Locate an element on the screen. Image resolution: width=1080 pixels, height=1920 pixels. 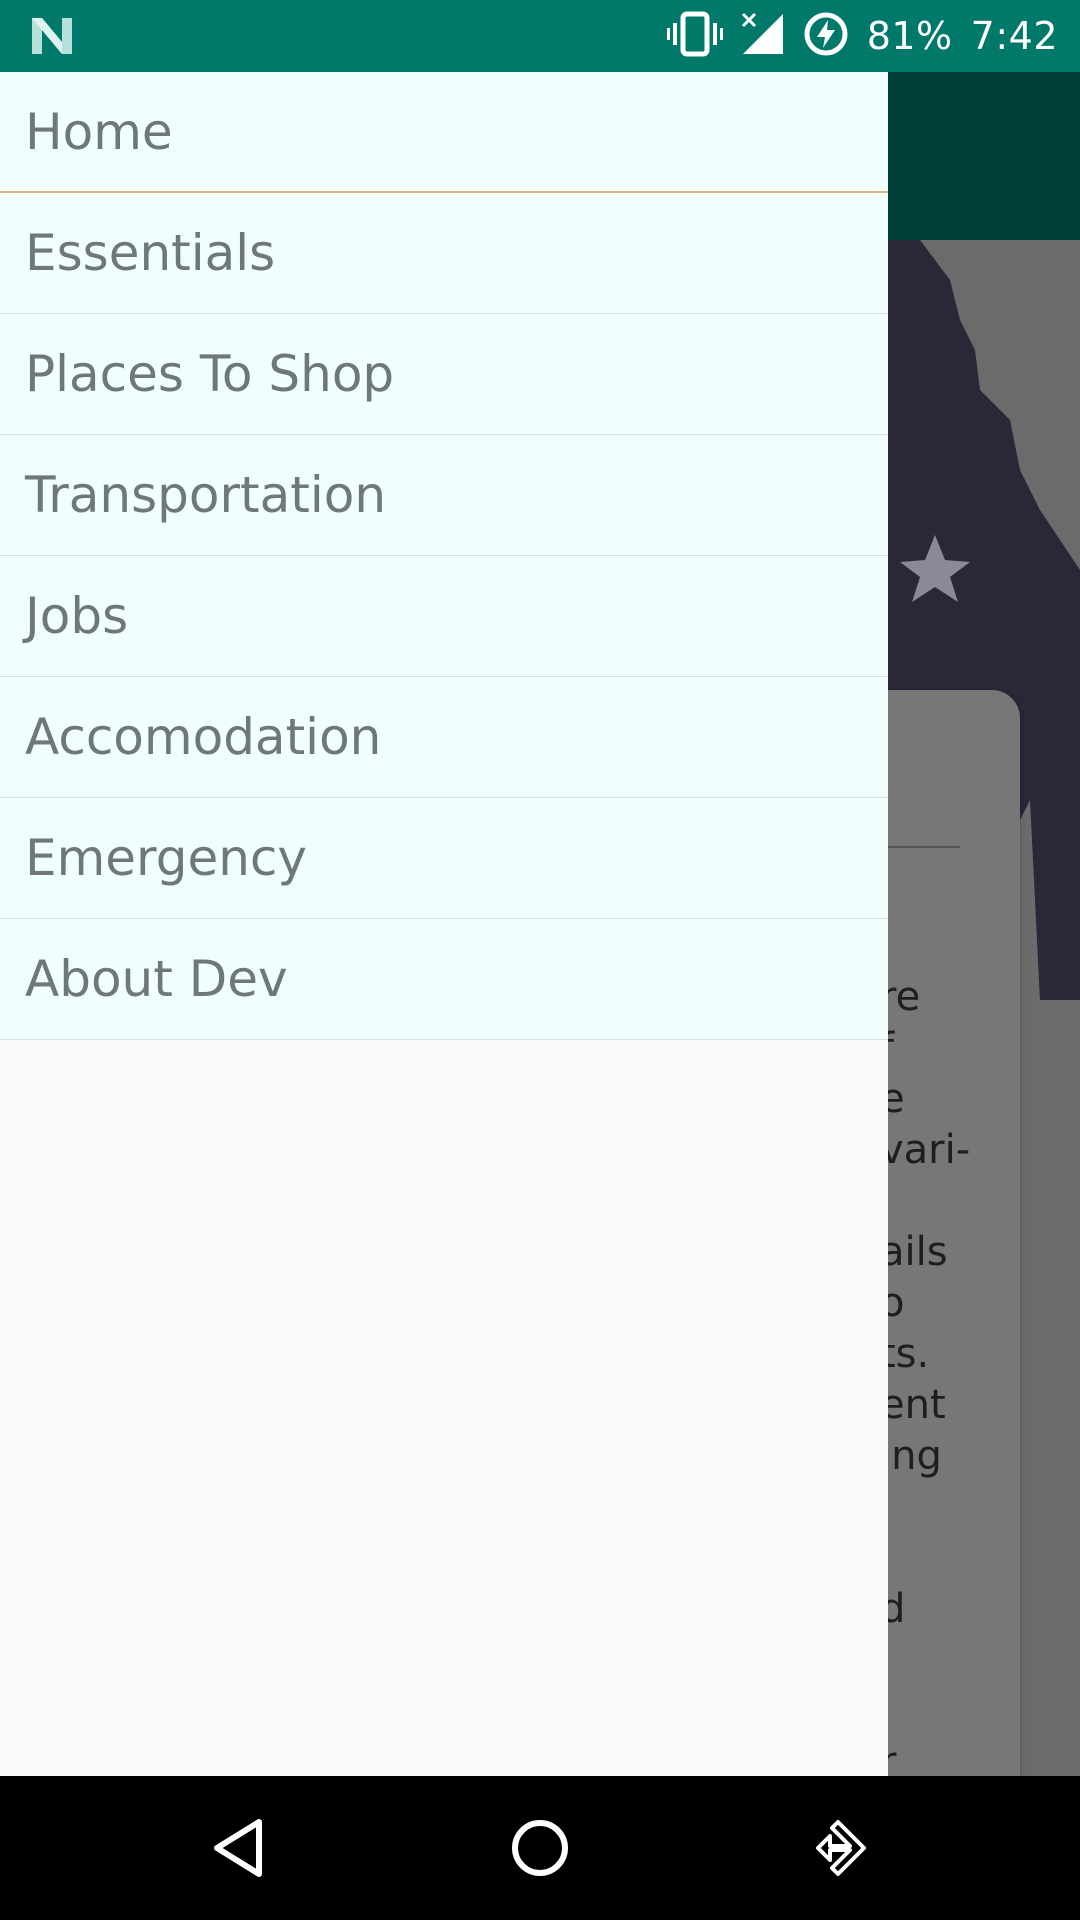
drawer-item-places-to-shop: Places To Shop is located at coordinates (444, 374).